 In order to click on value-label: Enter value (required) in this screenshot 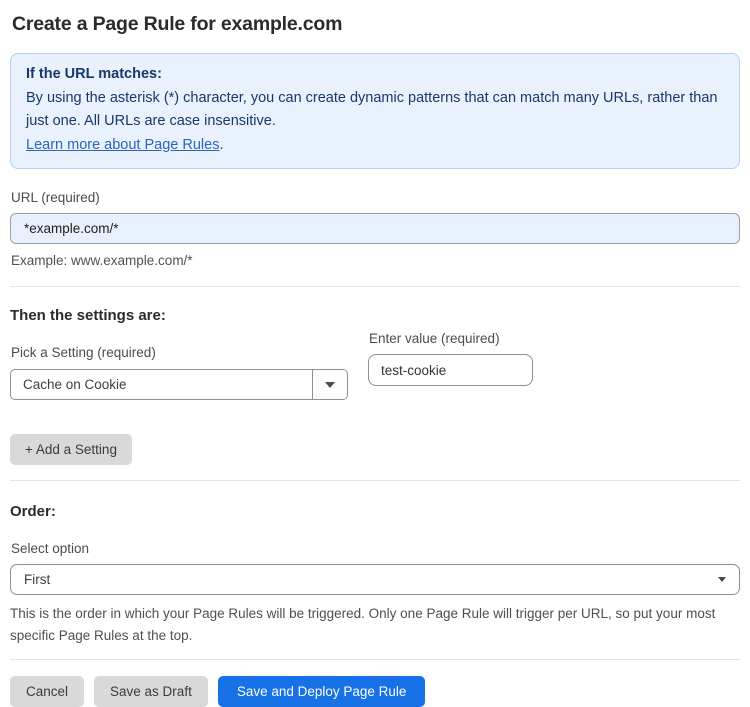, I will do `click(434, 338)`.